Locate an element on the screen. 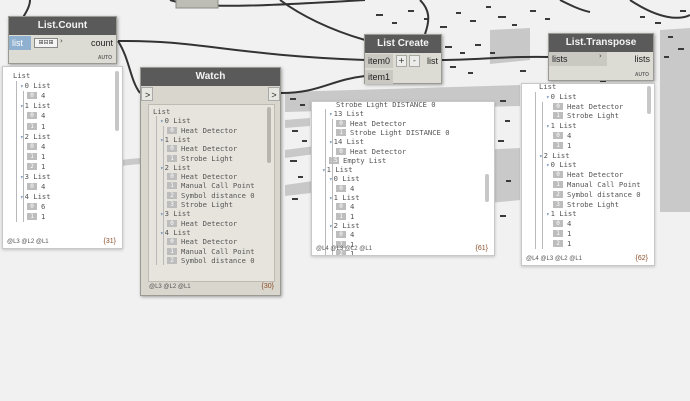 This screenshot has height=401, width=690. tree-value: 6 is located at coordinates (43, 207).